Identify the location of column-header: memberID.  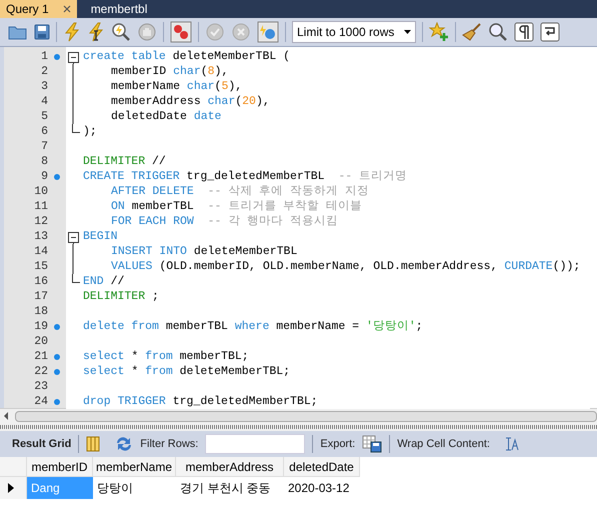
(60, 467).